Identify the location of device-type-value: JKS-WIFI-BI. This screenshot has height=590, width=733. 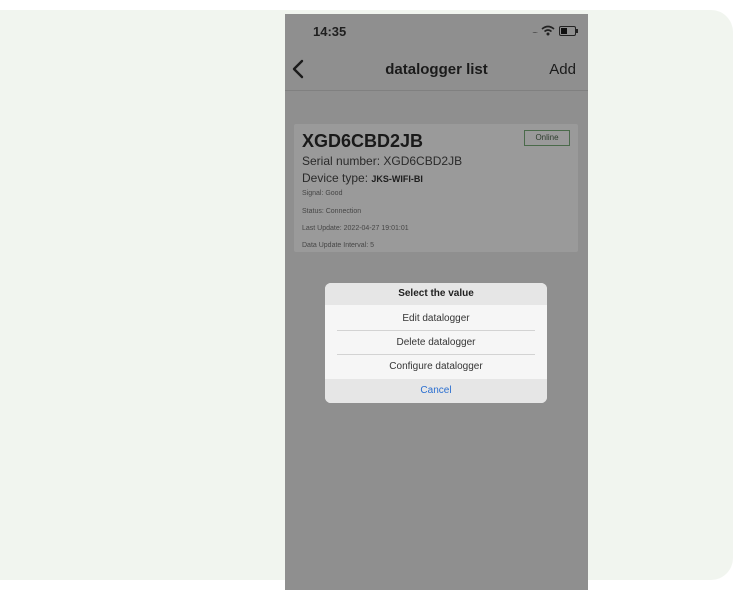
(397, 179).